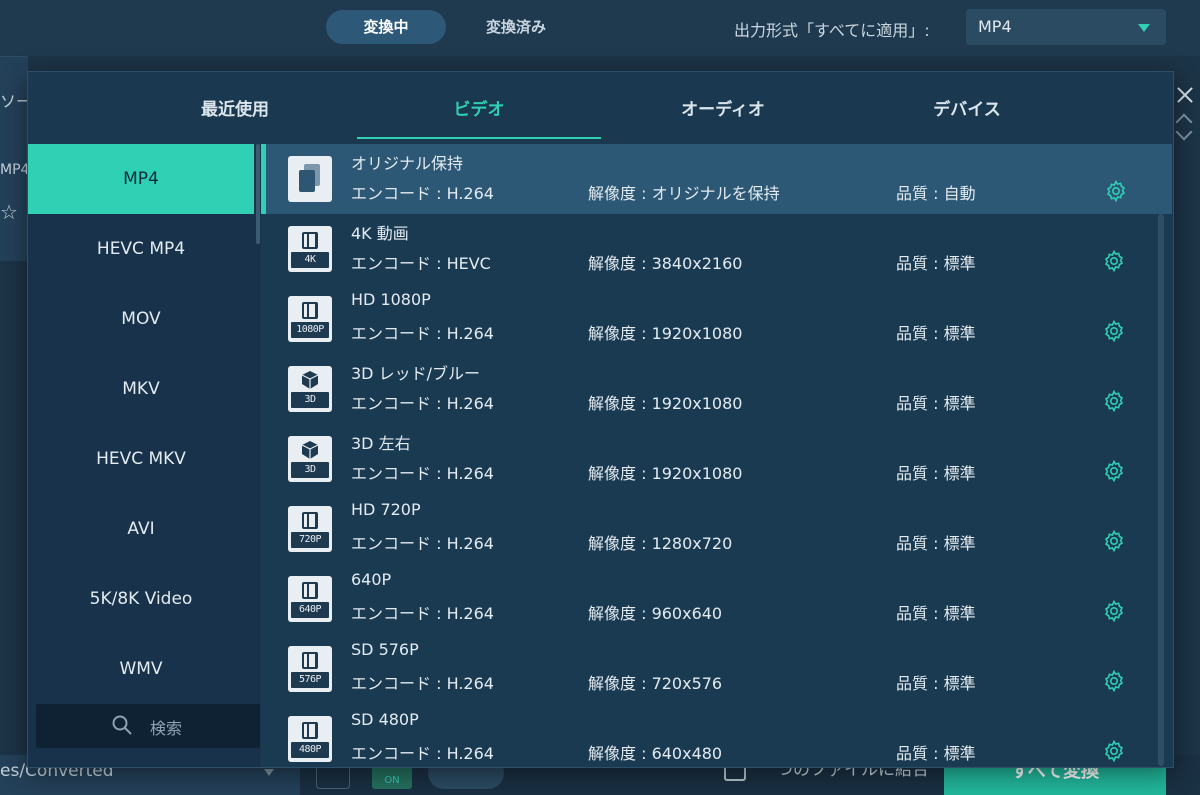 Image resolution: width=1200 pixels, height=795 pixels. Describe the element at coordinates (141, 459) in the screenshot. I see `sidebar-item-hevc-mkv: HEVC MKV` at that location.